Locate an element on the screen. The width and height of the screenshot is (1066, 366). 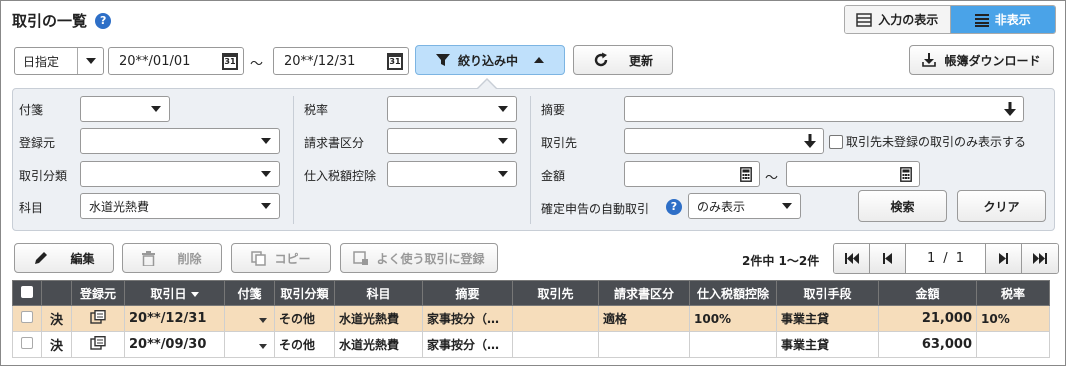
zeiritsu-select is located at coordinates (452, 109).